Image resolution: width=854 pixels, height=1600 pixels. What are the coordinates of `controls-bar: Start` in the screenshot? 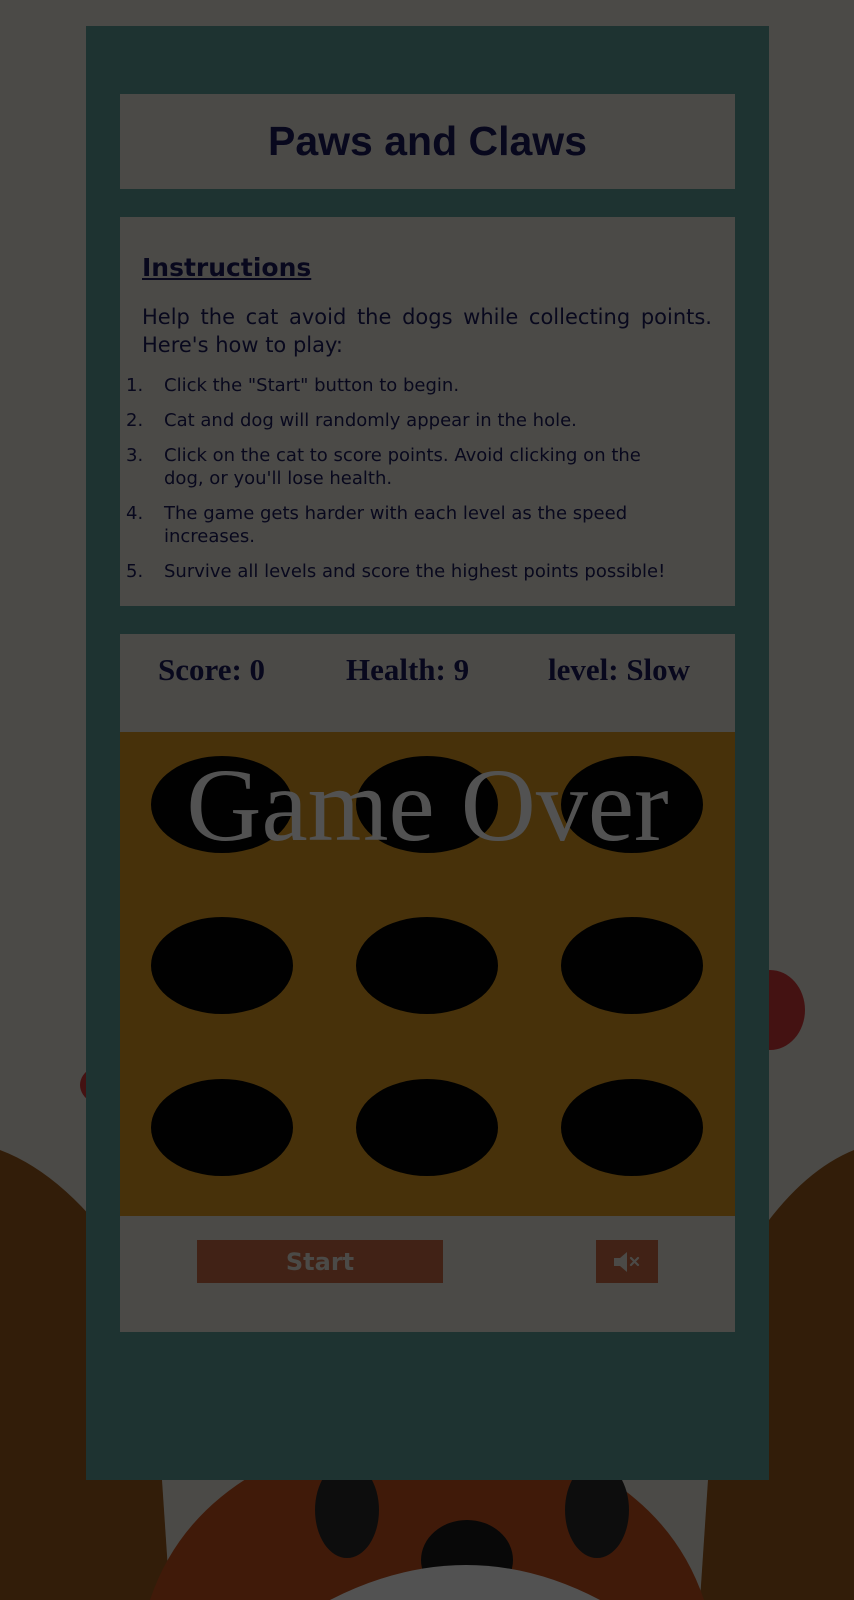 It's located at (427, 1274).